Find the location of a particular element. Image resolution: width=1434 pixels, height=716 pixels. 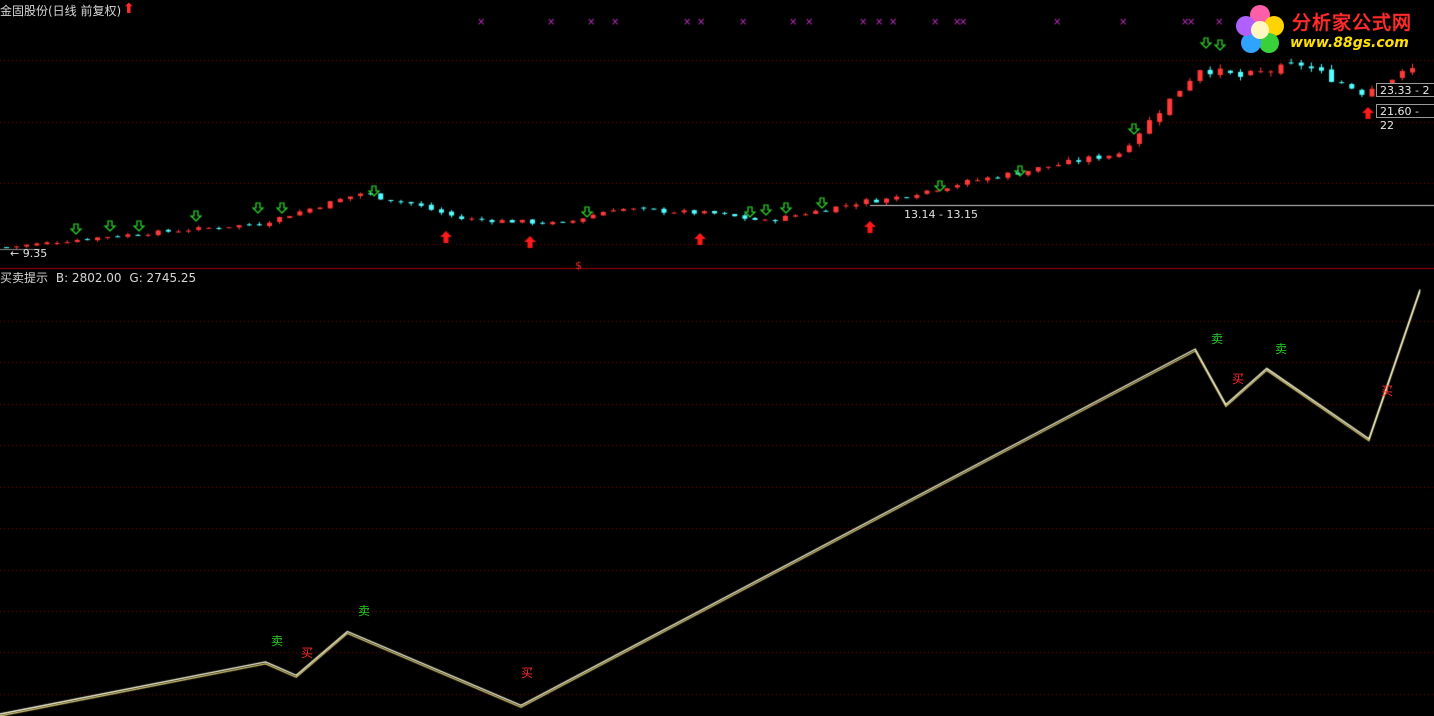

sell-signal-1: 卖 is located at coordinates (277, 641).